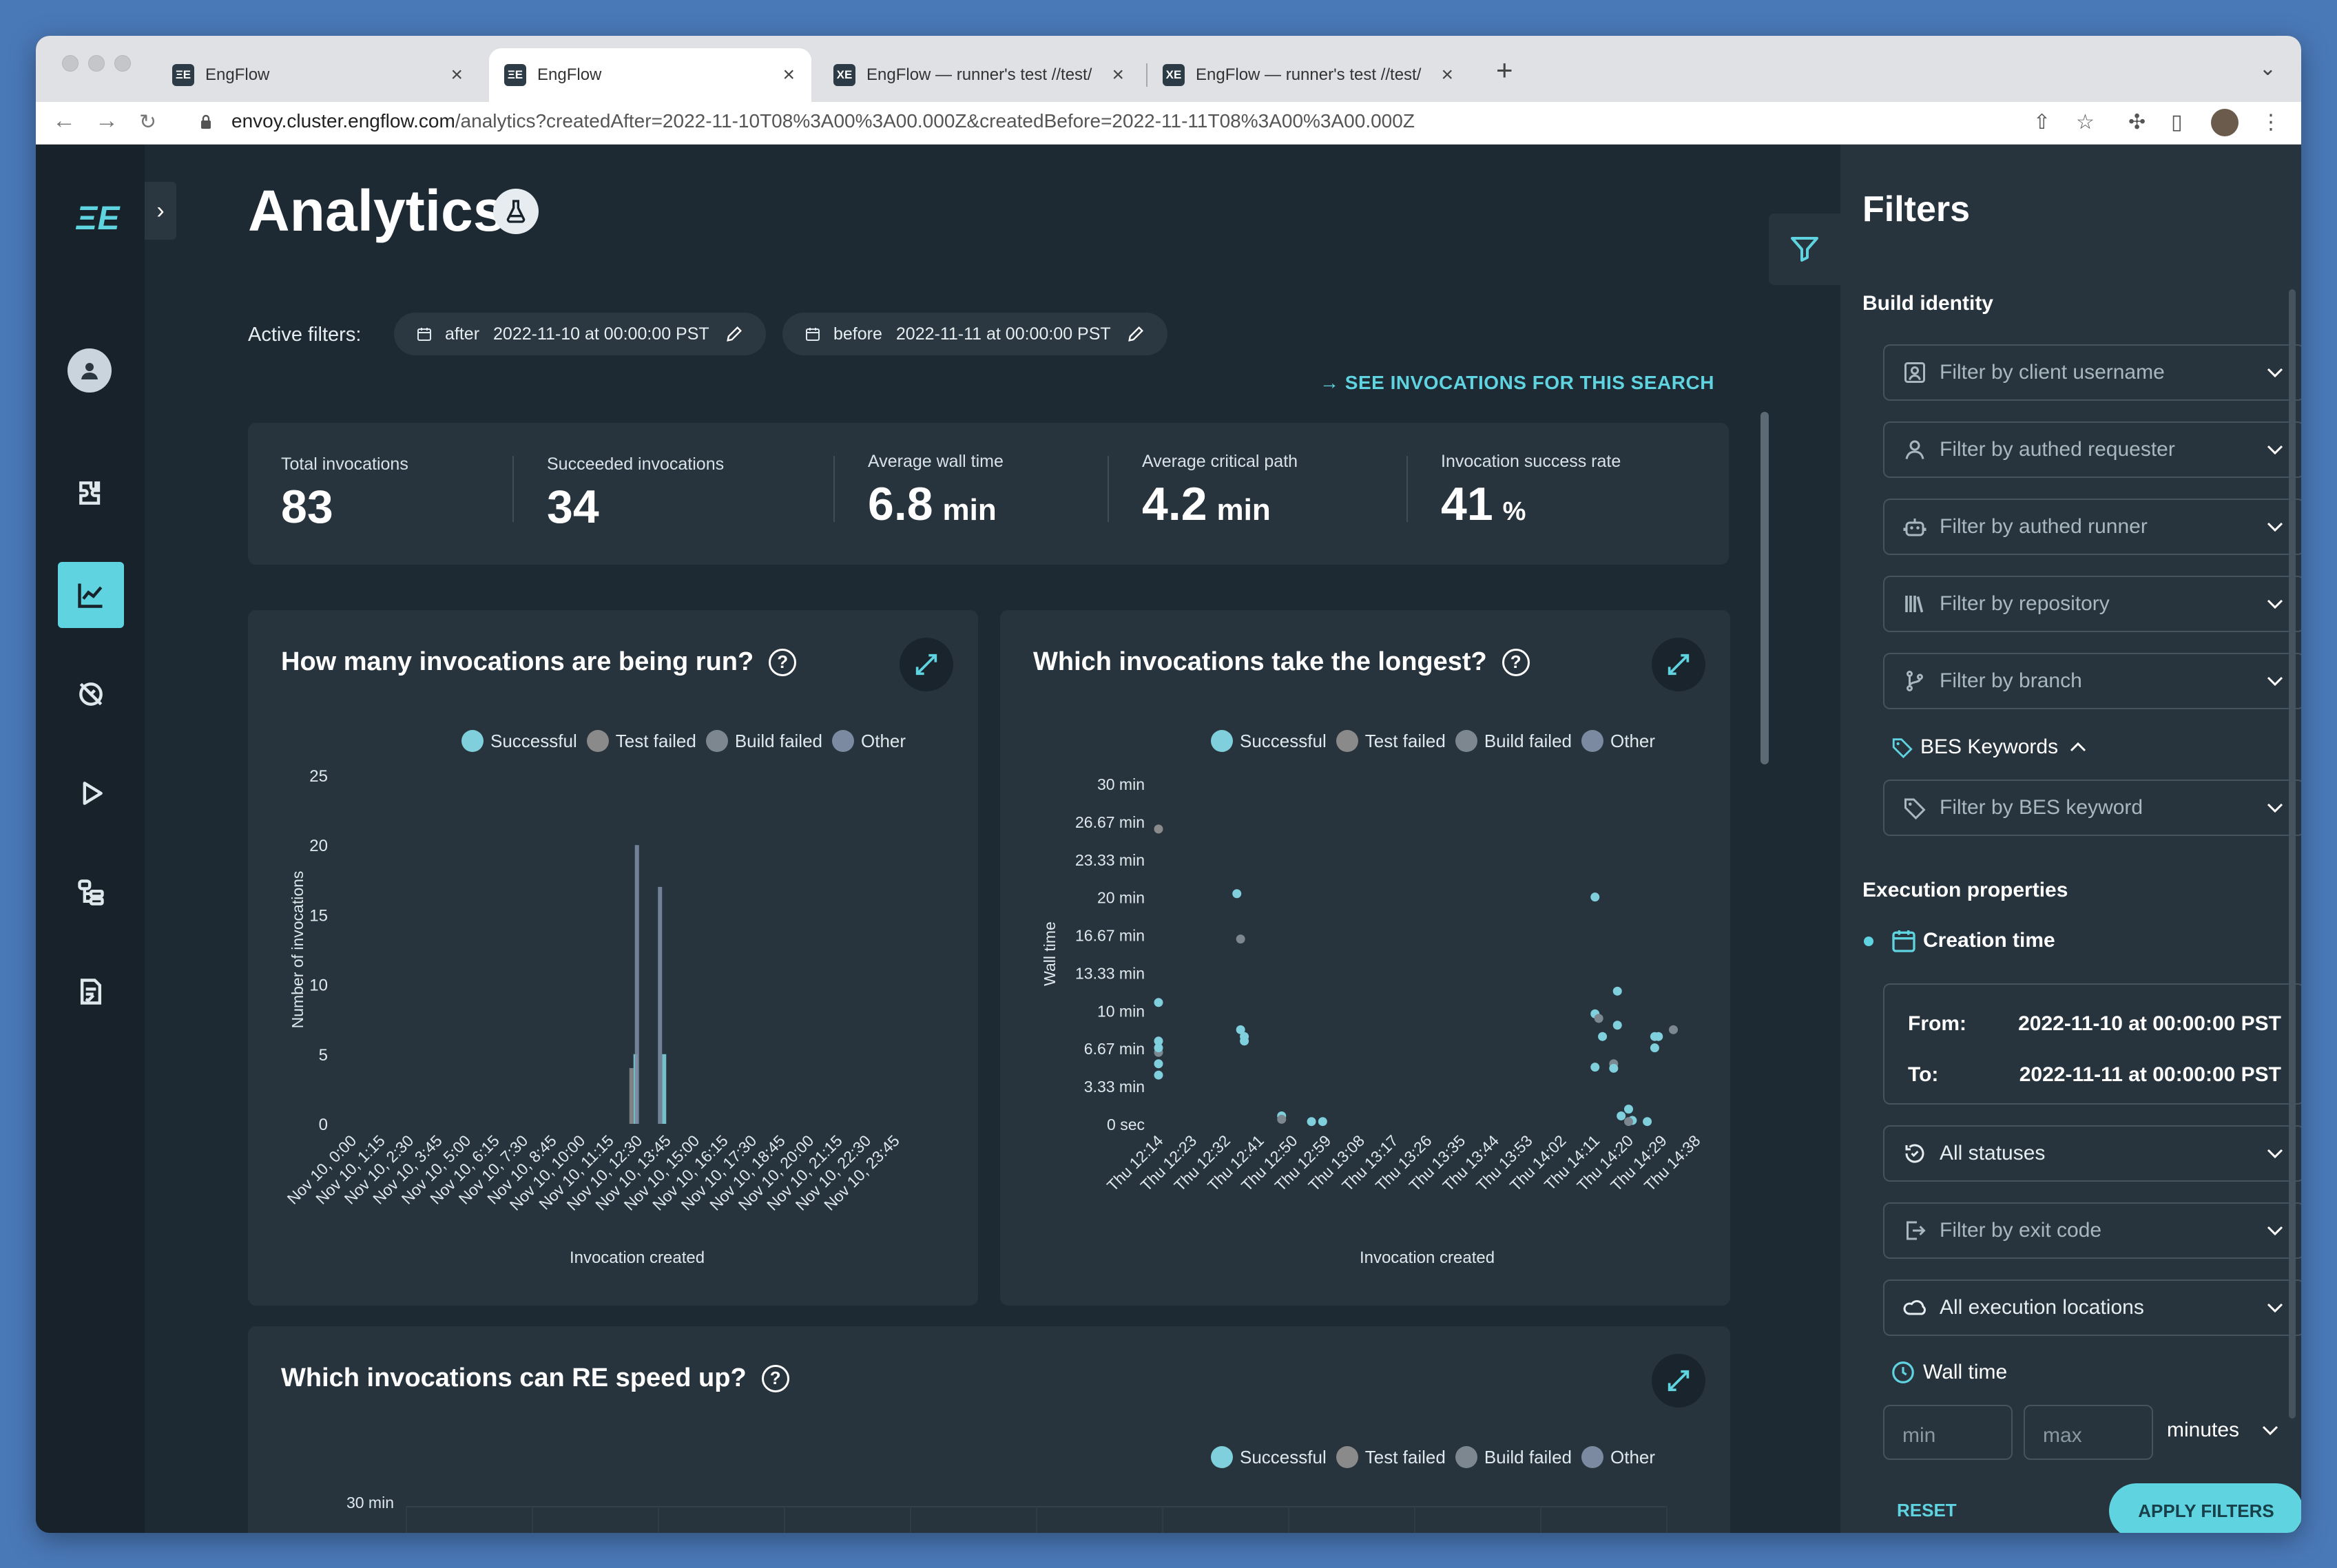  I want to click on y-tick-label: 0, so click(323, 1125).